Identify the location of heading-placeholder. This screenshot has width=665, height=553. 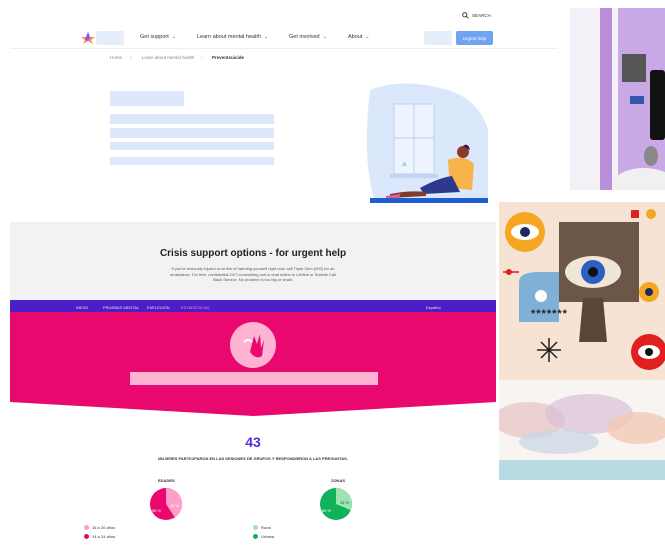
(147, 98).